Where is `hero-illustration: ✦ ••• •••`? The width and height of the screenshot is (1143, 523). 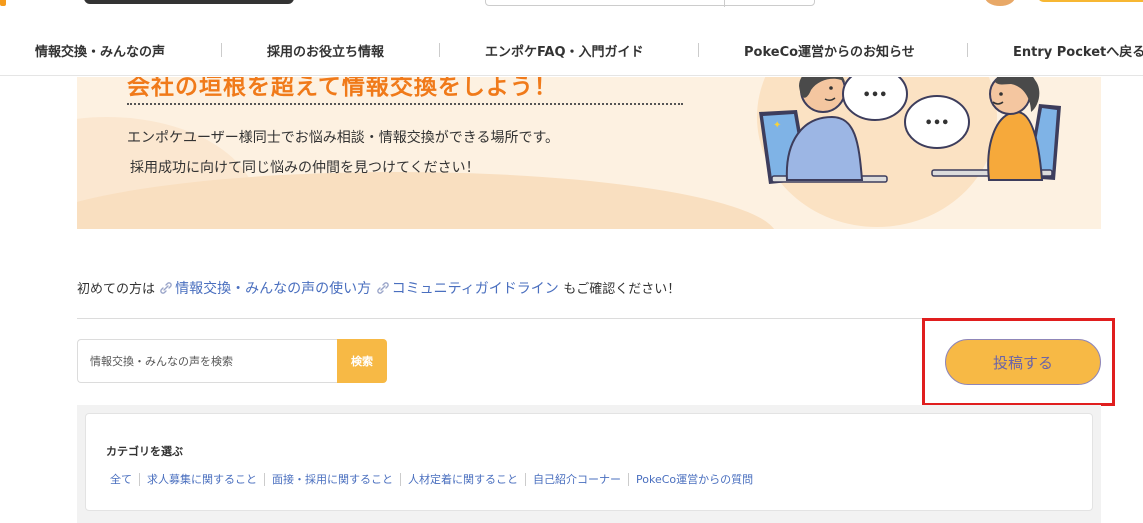
hero-illustration: ✦ ••• ••• is located at coordinates (909, 152).